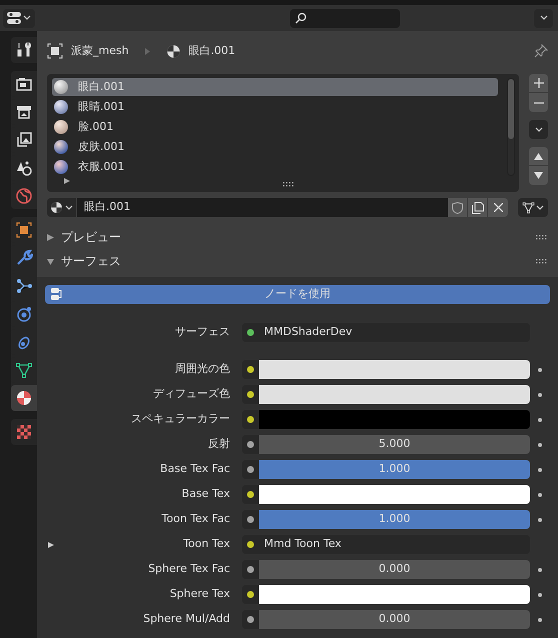  What do you see at coordinates (345, 18) in the screenshot?
I see `search-field` at bounding box center [345, 18].